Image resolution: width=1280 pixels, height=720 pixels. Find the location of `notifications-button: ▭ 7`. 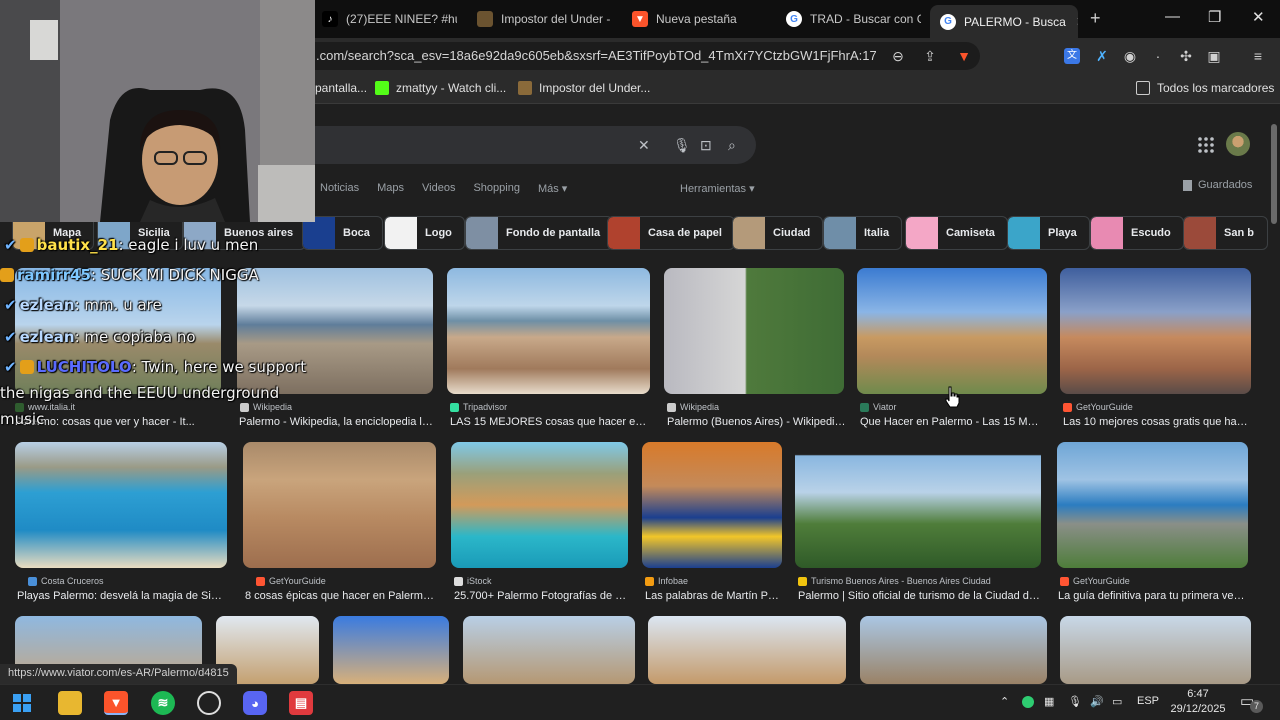

notifications-button: ▭ 7 is located at coordinates (1251, 702).